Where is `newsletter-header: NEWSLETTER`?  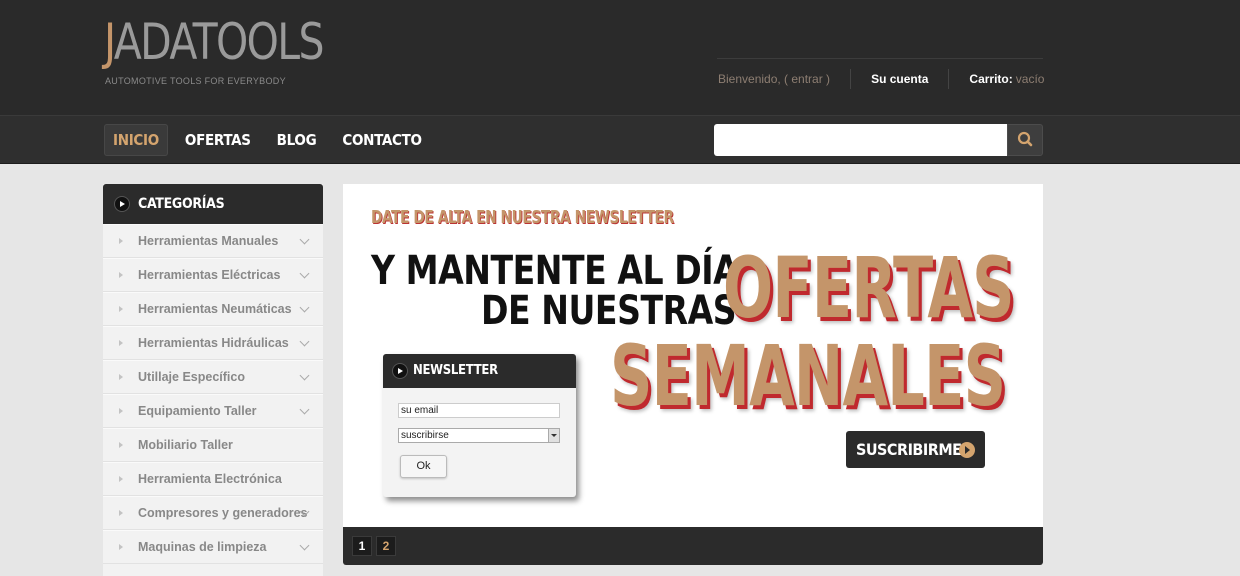
newsletter-header: NEWSLETTER is located at coordinates (479, 371).